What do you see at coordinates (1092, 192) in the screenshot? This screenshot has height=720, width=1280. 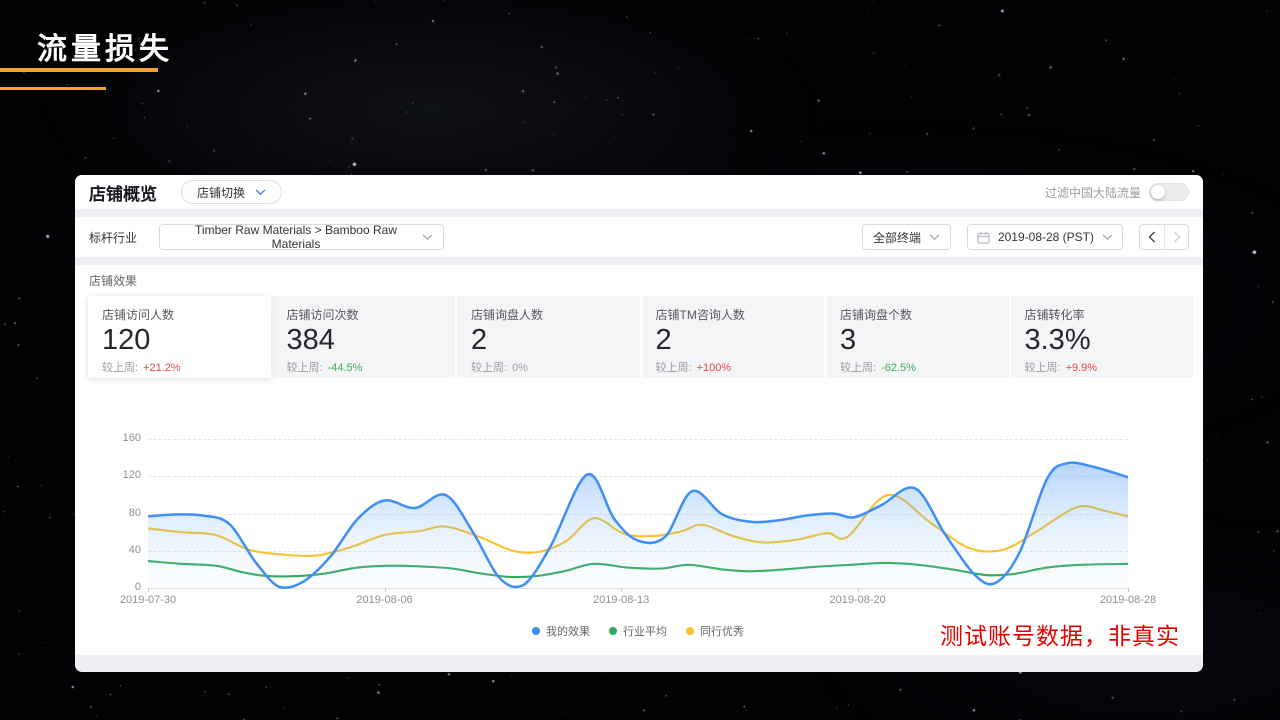 I see `traffic-filter-label: 过滤中国大陆流量` at bounding box center [1092, 192].